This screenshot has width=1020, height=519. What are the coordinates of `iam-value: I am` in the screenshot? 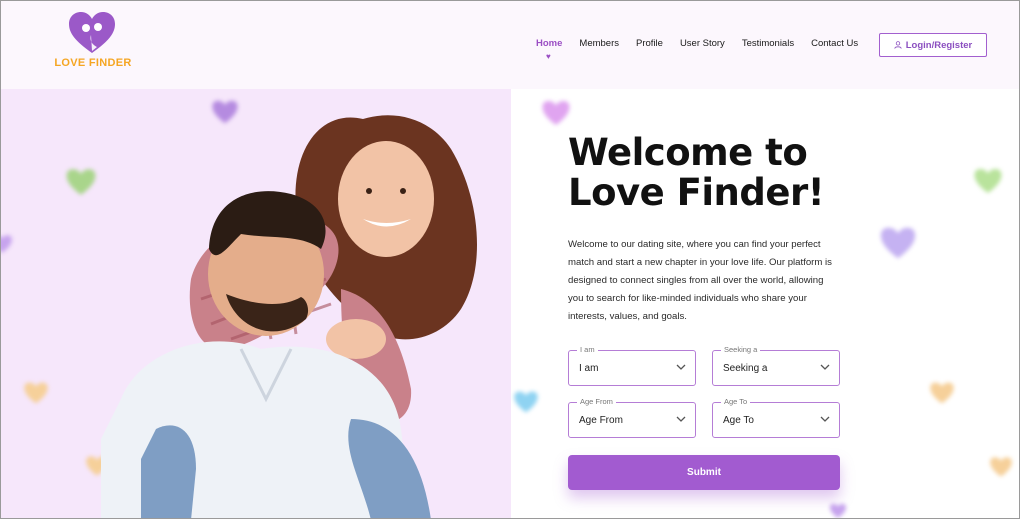 It's located at (589, 368).